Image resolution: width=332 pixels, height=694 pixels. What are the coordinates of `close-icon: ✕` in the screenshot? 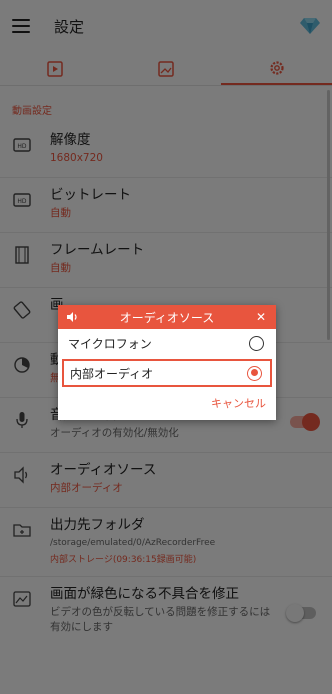 It's located at (261, 317).